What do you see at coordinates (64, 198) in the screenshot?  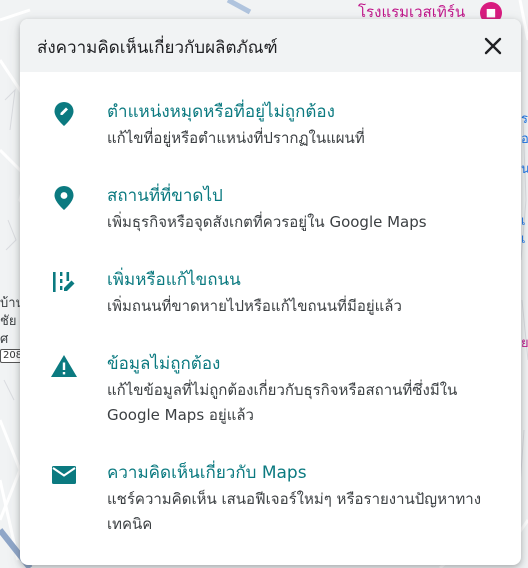 I see `place-pin-icon` at bounding box center [64, 198].